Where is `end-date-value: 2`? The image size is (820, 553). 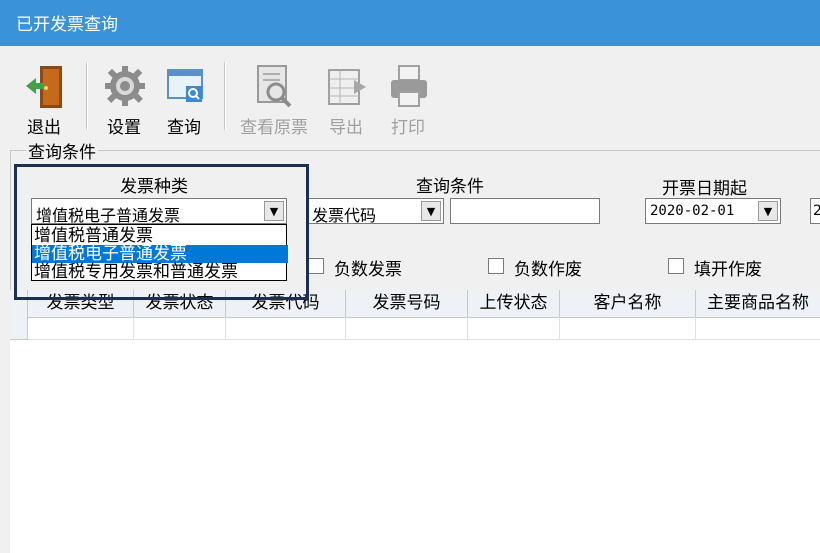
end-date-value: 2 is located at coordinates (816, 211).